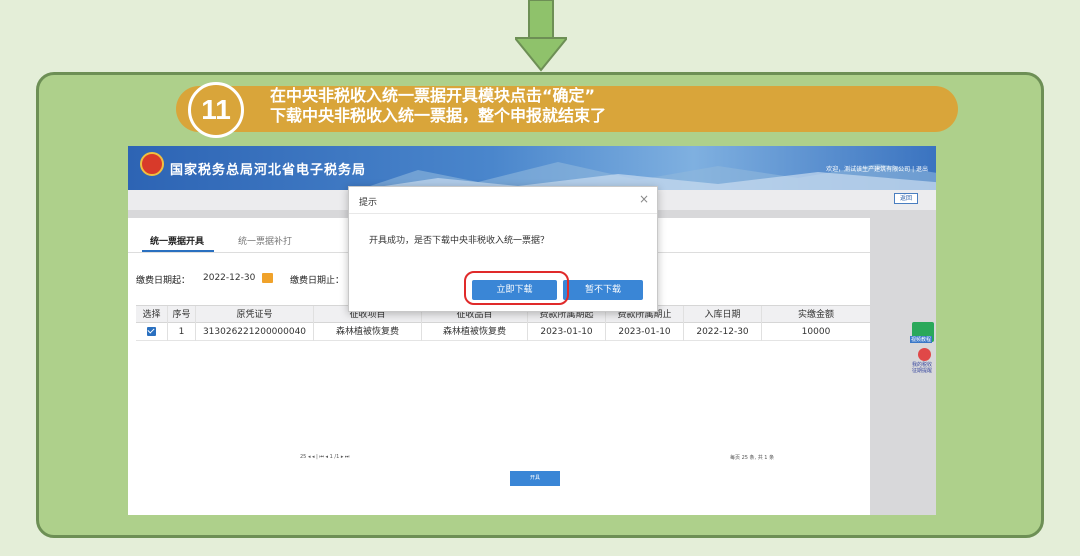 The width and height of the screenshot is (1080, 556). What do you see at coordinates (317, 281) in the screenshot?
I see `end-date-label: 缴费日期止：` at bounding box center [317, 281].